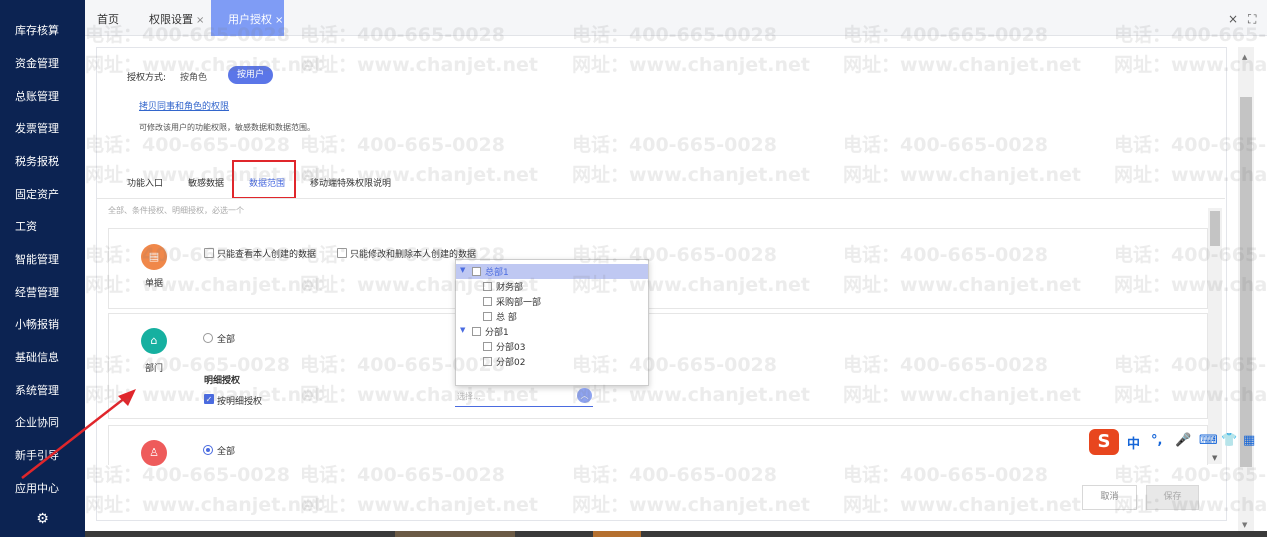 Image resolution: width=1267 pixels, height=537 pixels. I want to click on subtab-mobile-permissions: 移动端特殊权限说明, so click(350, 182).